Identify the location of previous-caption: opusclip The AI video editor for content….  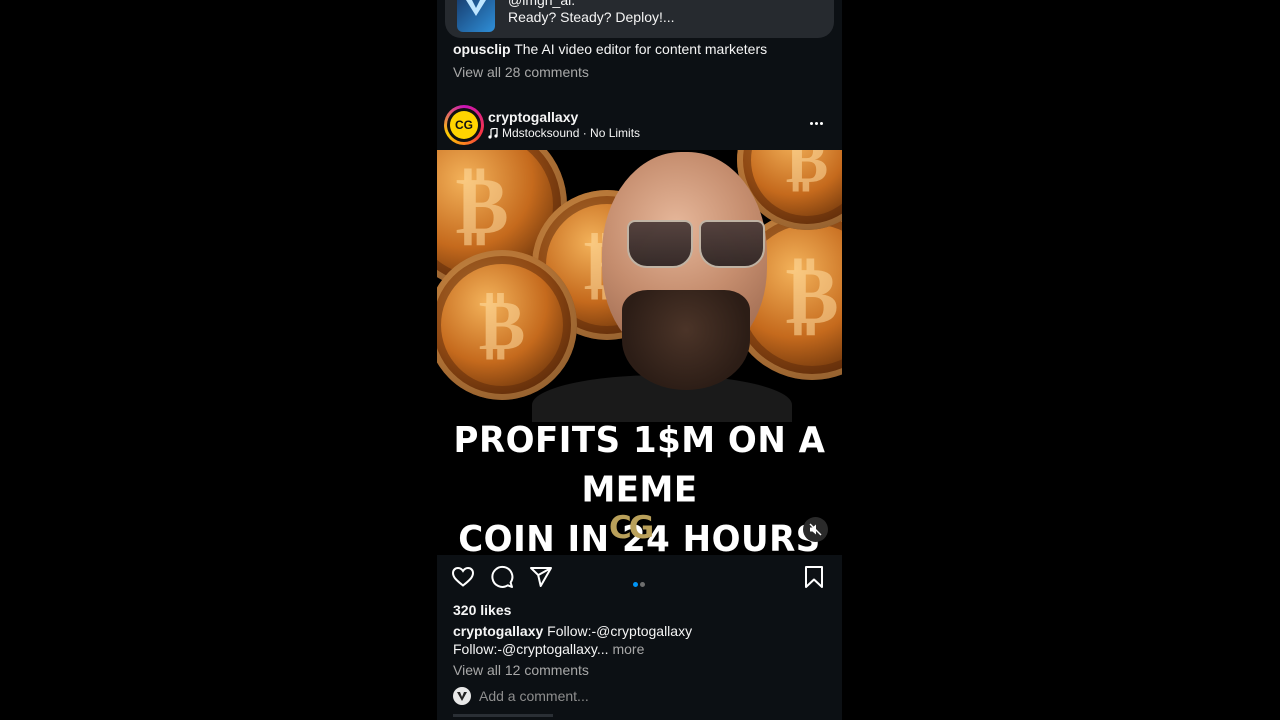
(610, 49).